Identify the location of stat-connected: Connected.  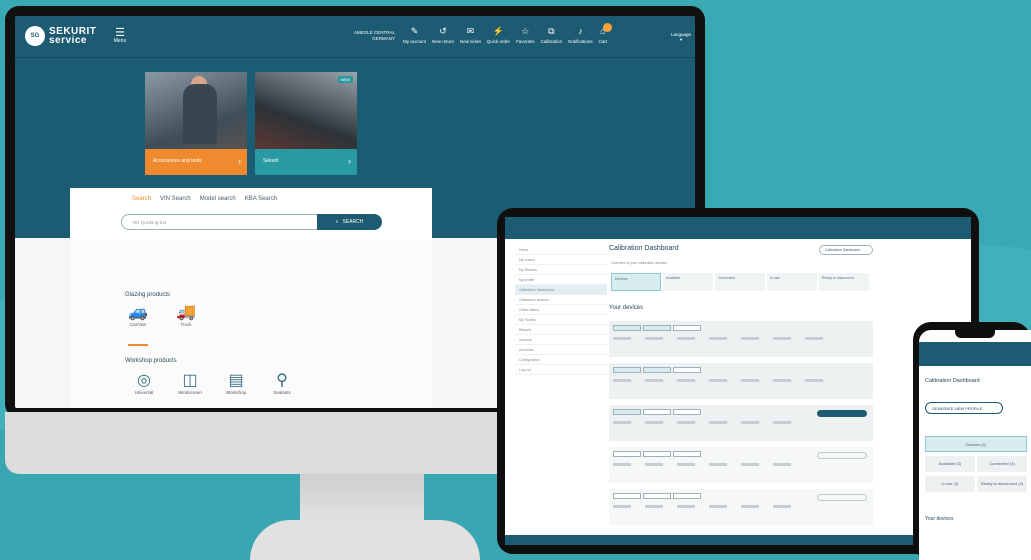
(740, 282).